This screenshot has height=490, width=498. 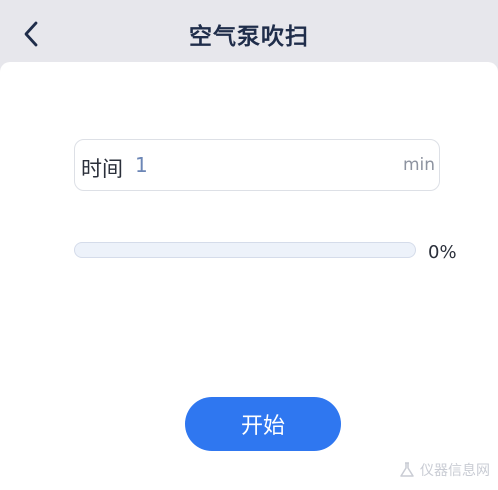 I want to click on page-title: 空气泵吹扫, so click(x=249, y=37).